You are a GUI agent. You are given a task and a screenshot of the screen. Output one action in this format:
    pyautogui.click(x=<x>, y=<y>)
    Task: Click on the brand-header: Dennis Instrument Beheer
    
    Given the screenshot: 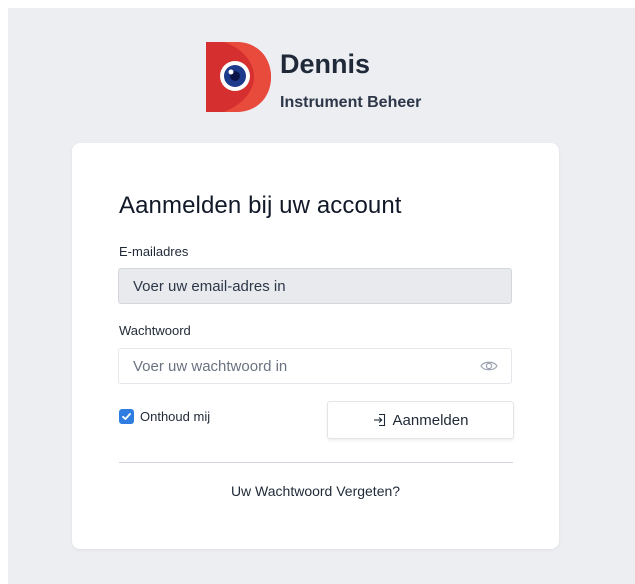 What is the action you would take?
    pyautogui.click(x=312, y=78)
    